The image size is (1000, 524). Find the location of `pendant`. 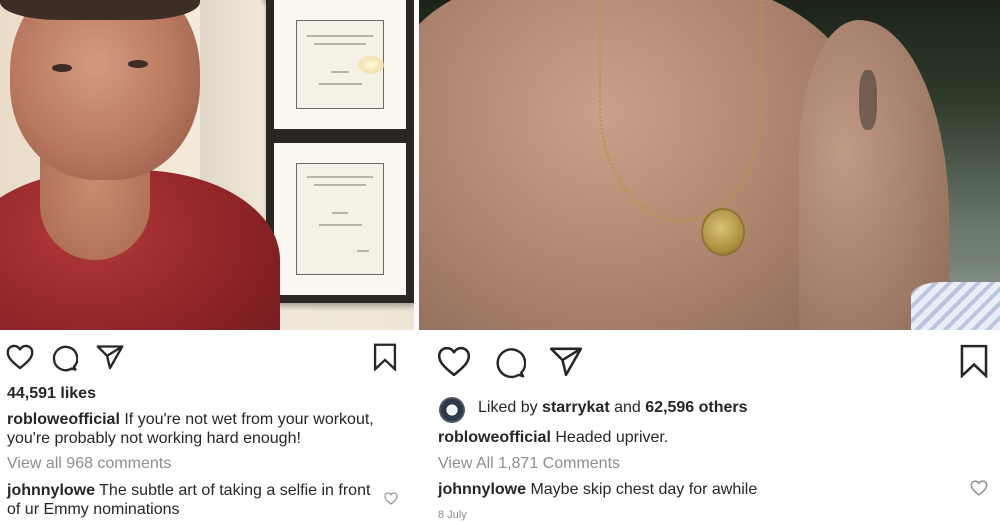

pendant is located at coordinates (723, 232).